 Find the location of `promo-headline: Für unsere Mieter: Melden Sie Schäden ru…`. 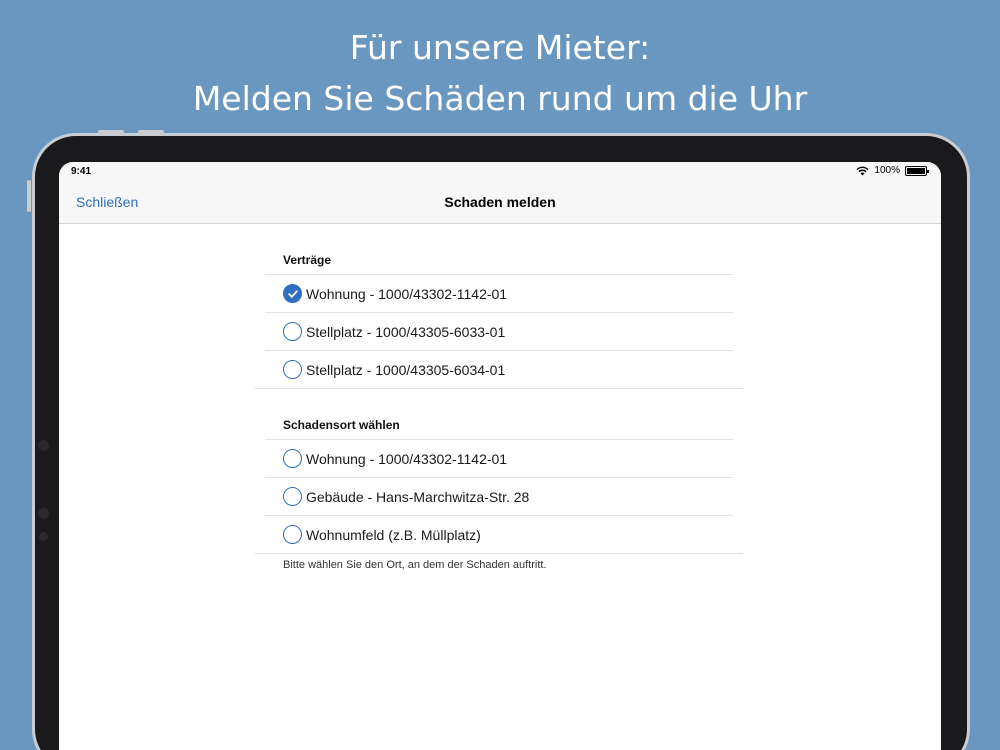

promo-headline: Für unsere Mieter: Melden Sie Schäden ru… is located at coordinates (500, 73).